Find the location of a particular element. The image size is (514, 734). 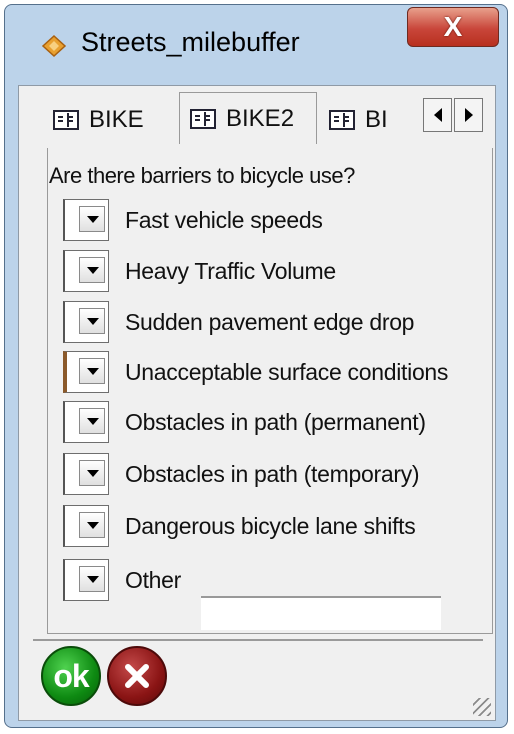

tab-bike2: BIKE2 is located at coordinates (248, 118).